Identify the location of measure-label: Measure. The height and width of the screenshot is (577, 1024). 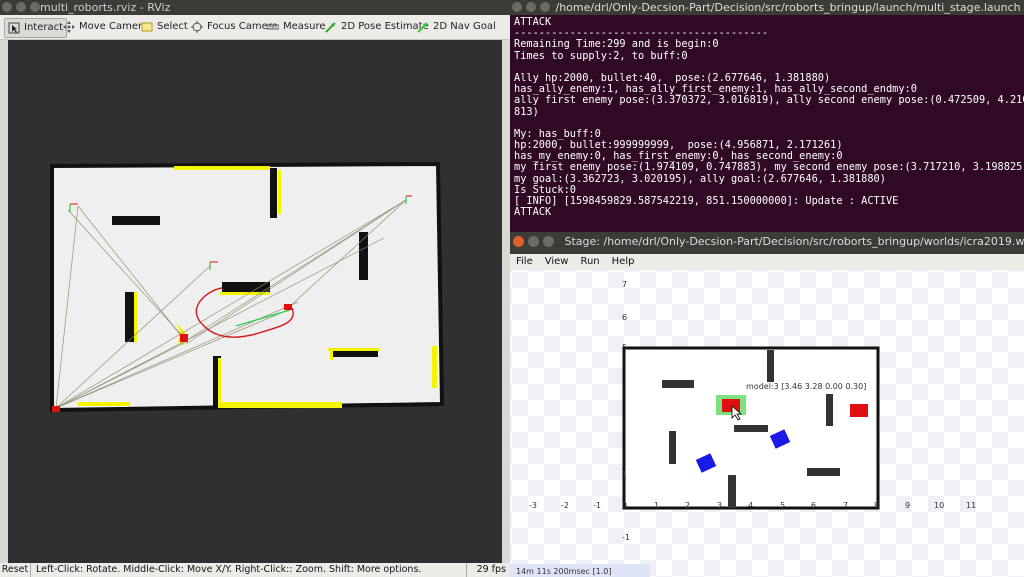
(304, 26).